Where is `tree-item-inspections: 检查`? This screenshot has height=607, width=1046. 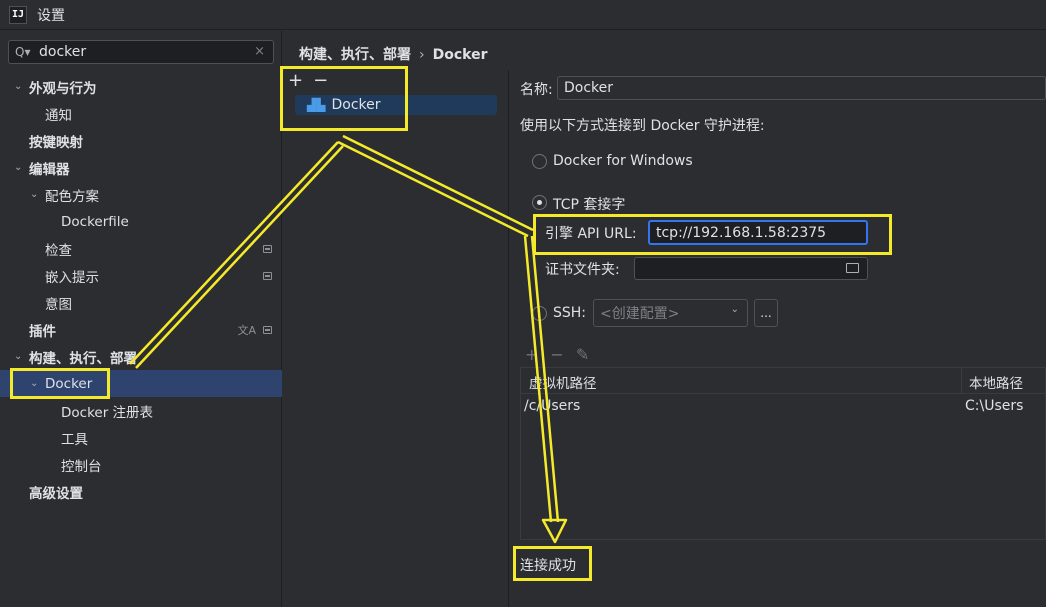
tree-item-inspections: 检查 is located at coordinates (141, 248).